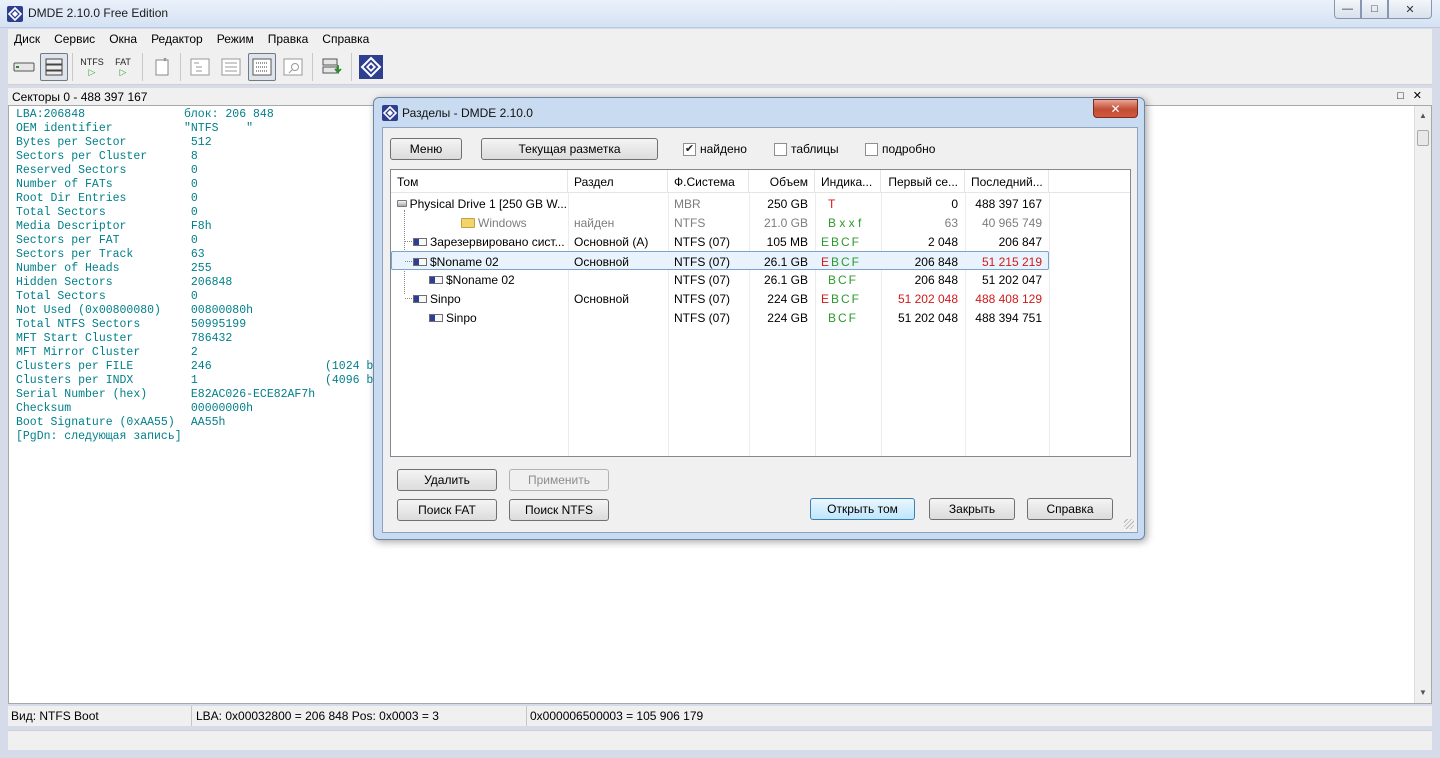 The image size is (1440, 758). I want to click on close-dialog-button: Закрыть, so click(972, 509).